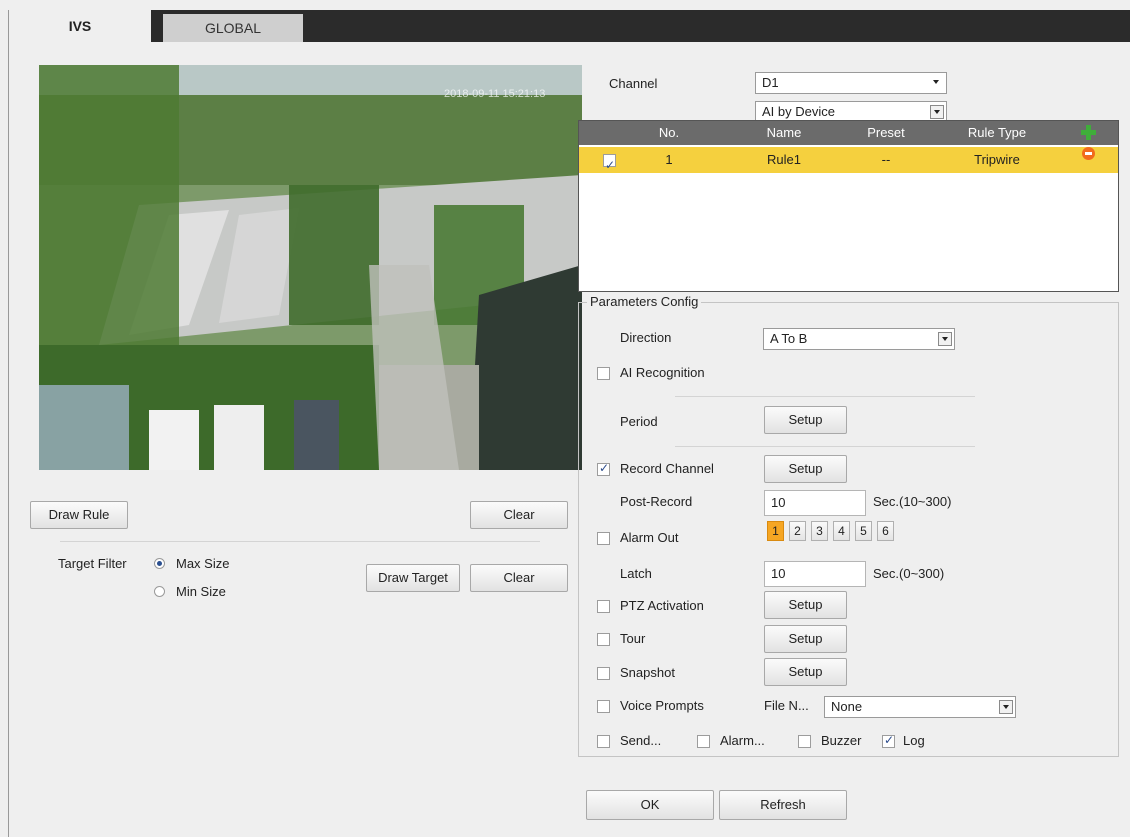 The width and height of the screenshot is (1130, 837). What do you see at coordinates (233, 28) in the screenshot?
I see `tab-global: GLOBAL` at bounding box center [233, 28].